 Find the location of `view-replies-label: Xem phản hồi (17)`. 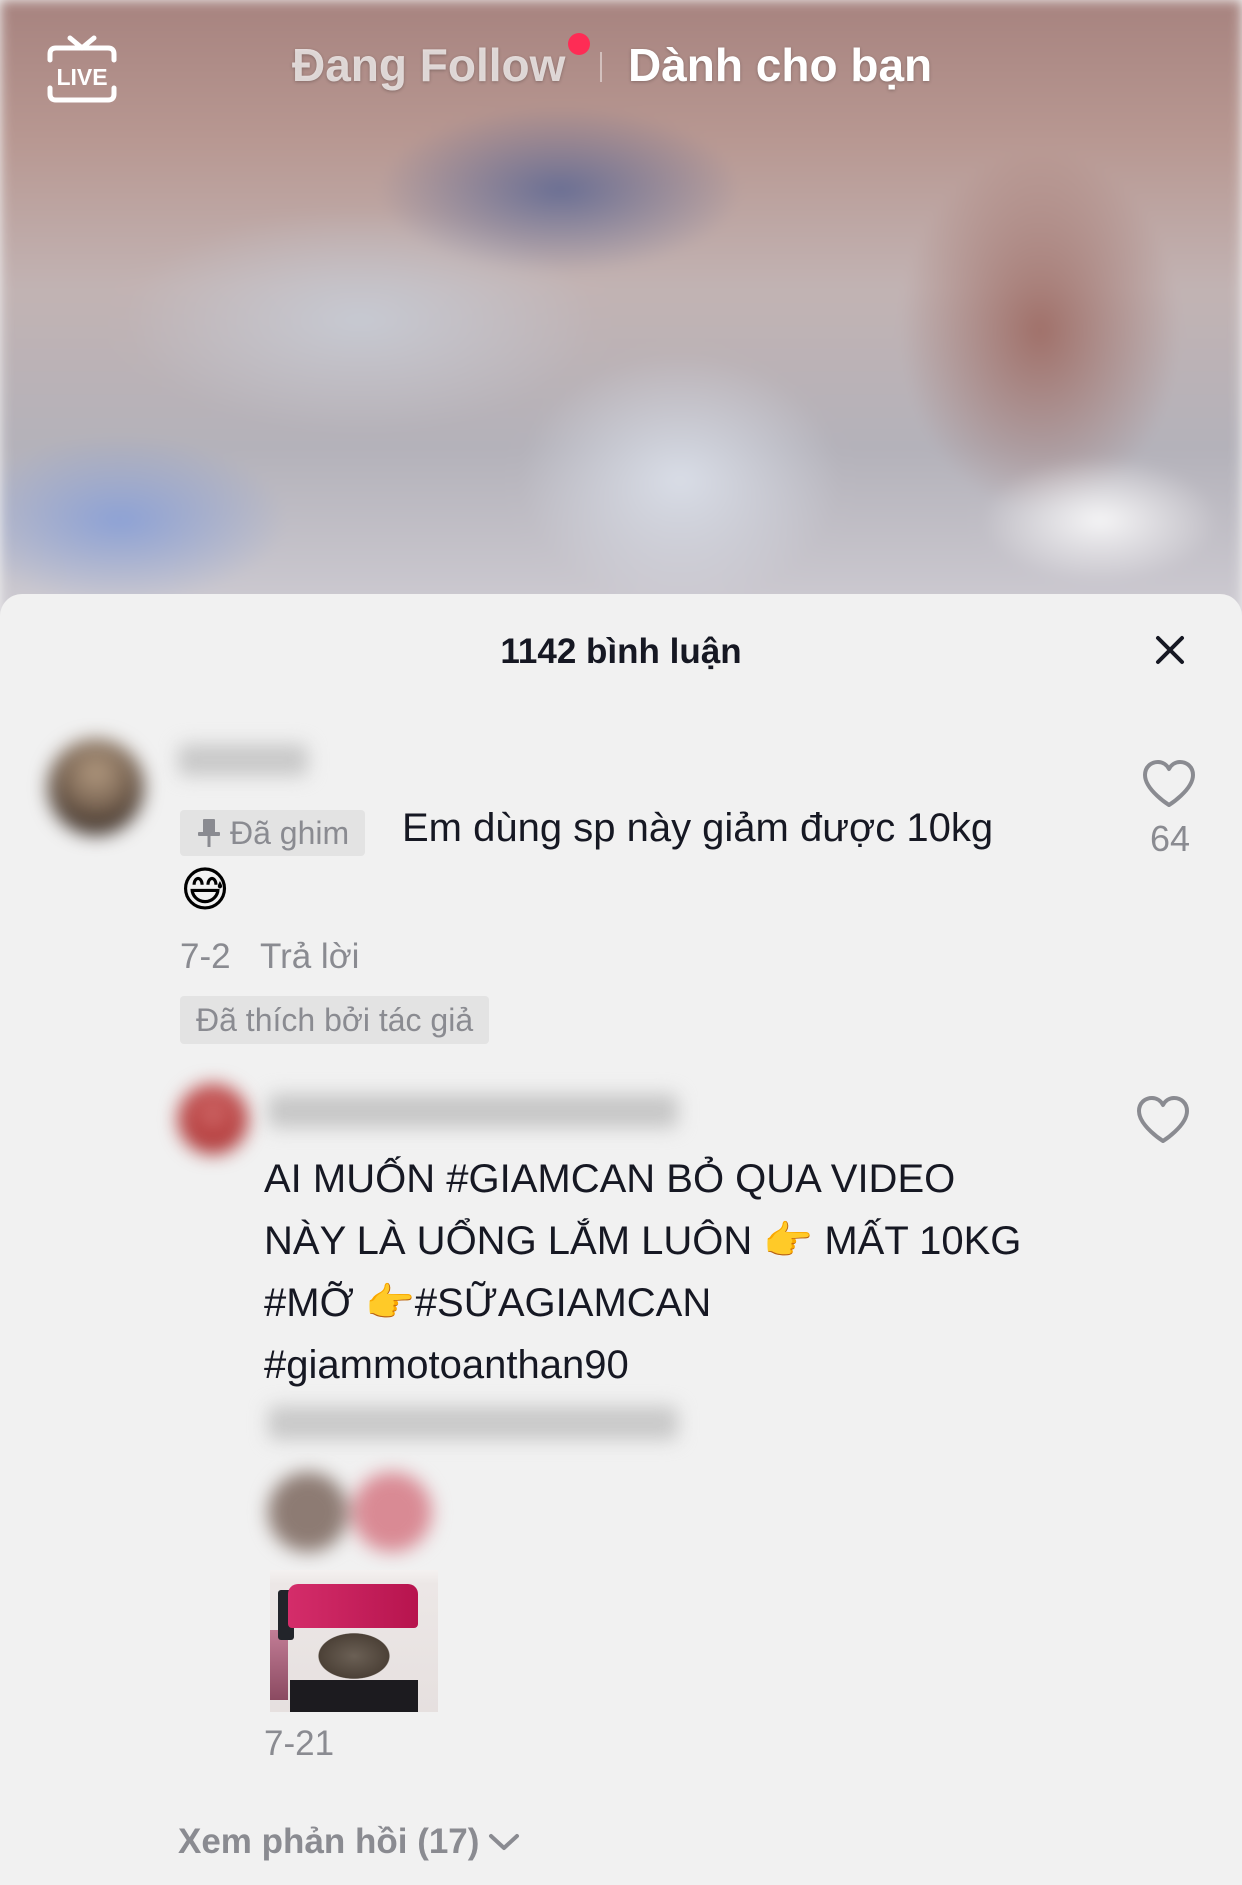

view-replies-label: Xem phản hồi (17) is located at coordinates (329, 1841).